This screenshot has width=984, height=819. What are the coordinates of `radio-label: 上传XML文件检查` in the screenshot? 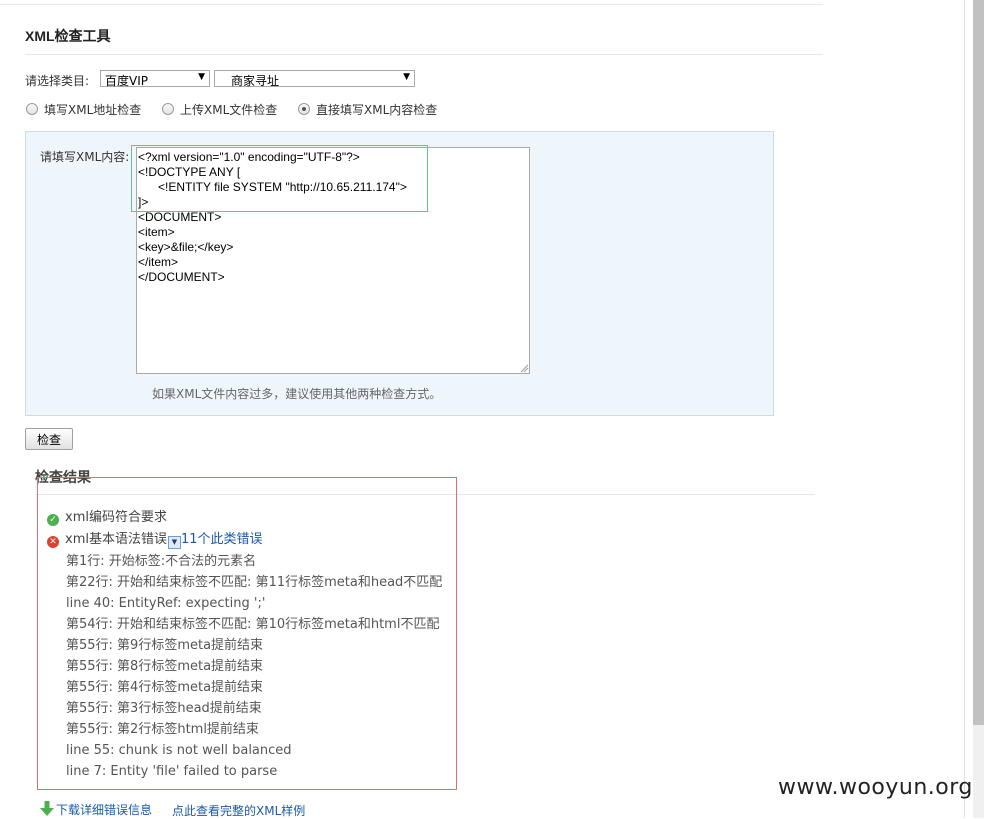 It's located at (229, 110).